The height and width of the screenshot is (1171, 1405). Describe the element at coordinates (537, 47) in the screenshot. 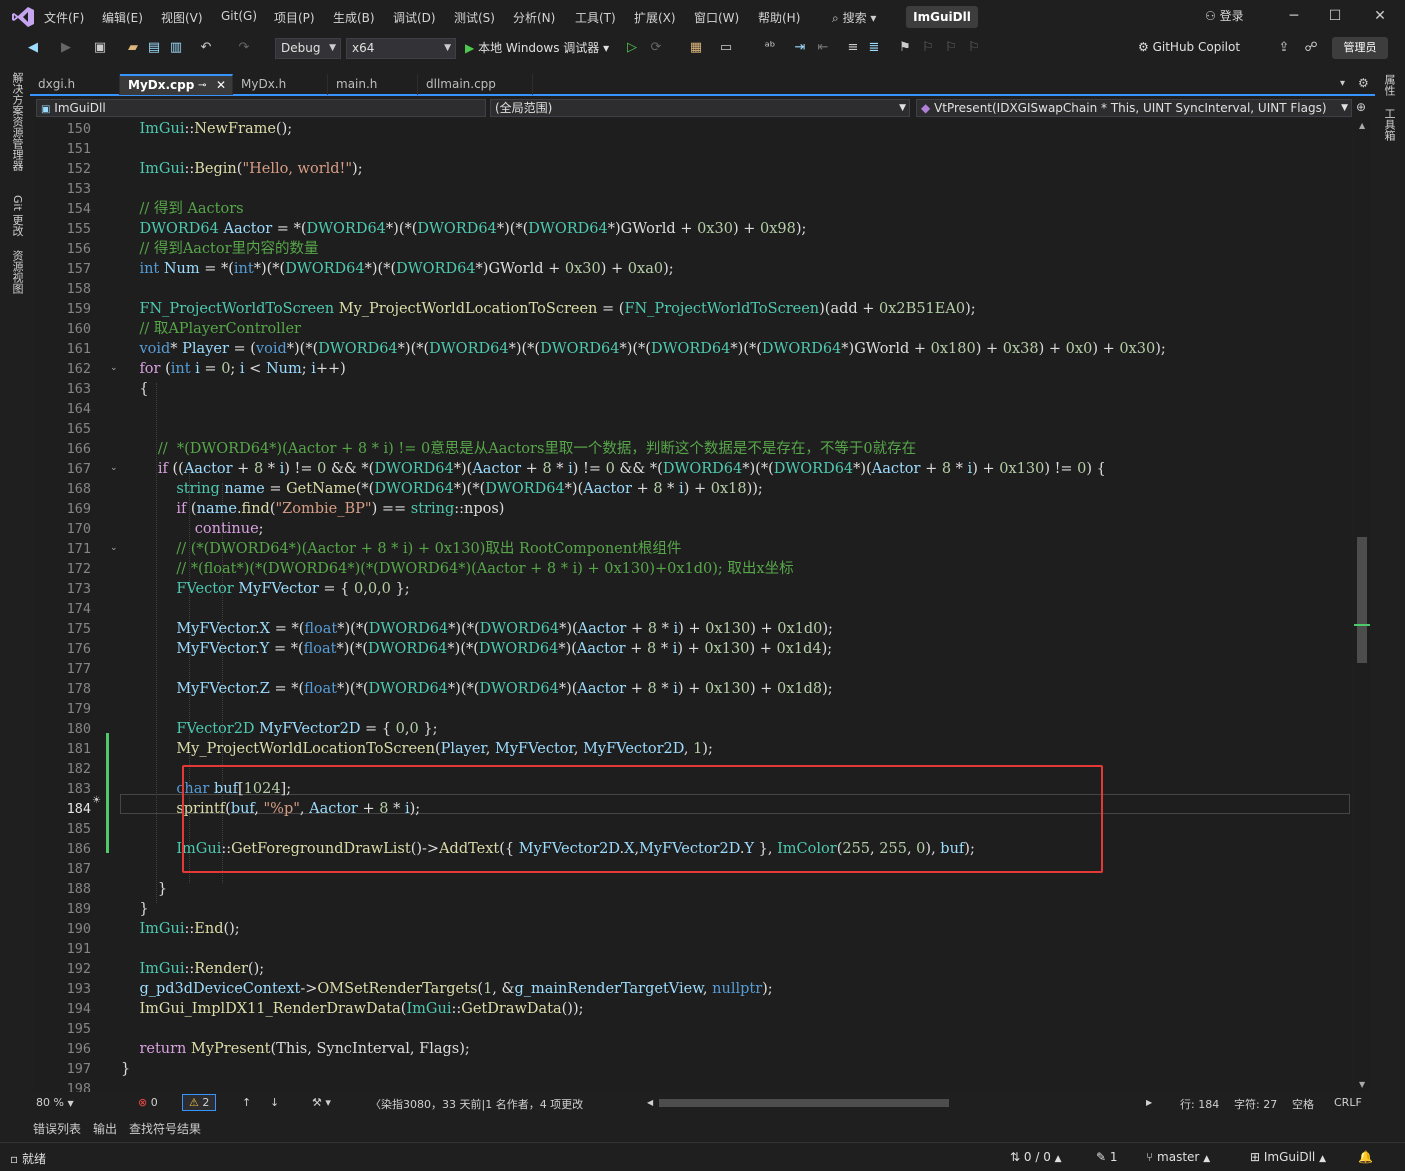

I see `start-debugger-button: ▶ 本地 Windows 调试器 ▾` at that location.